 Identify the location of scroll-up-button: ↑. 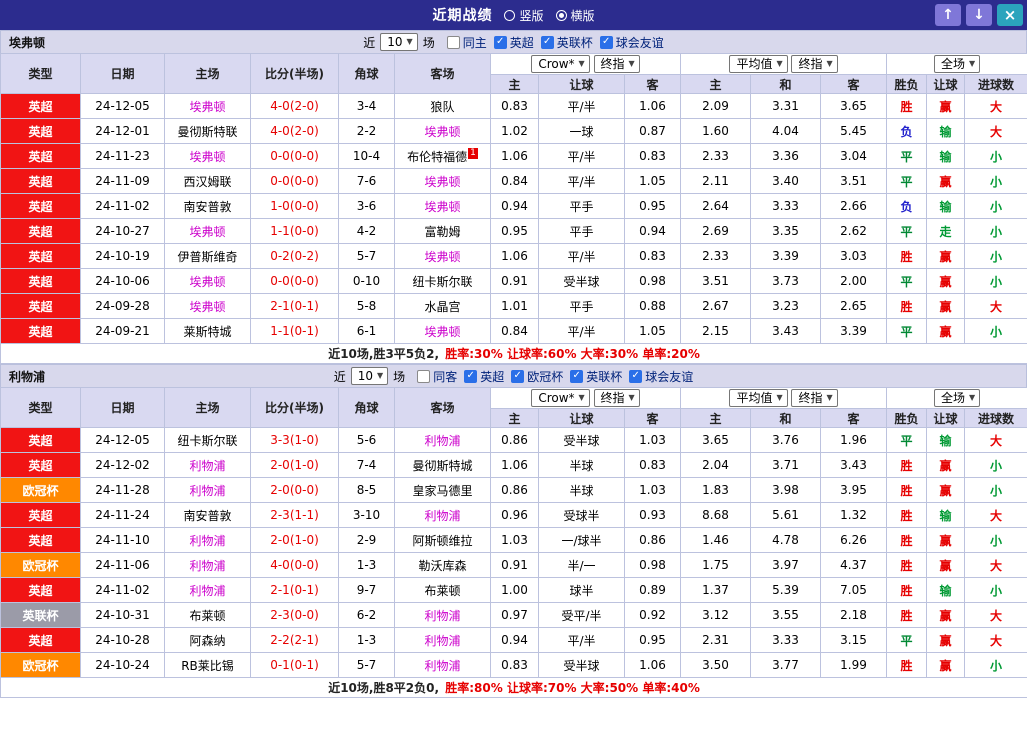
(948, 15).